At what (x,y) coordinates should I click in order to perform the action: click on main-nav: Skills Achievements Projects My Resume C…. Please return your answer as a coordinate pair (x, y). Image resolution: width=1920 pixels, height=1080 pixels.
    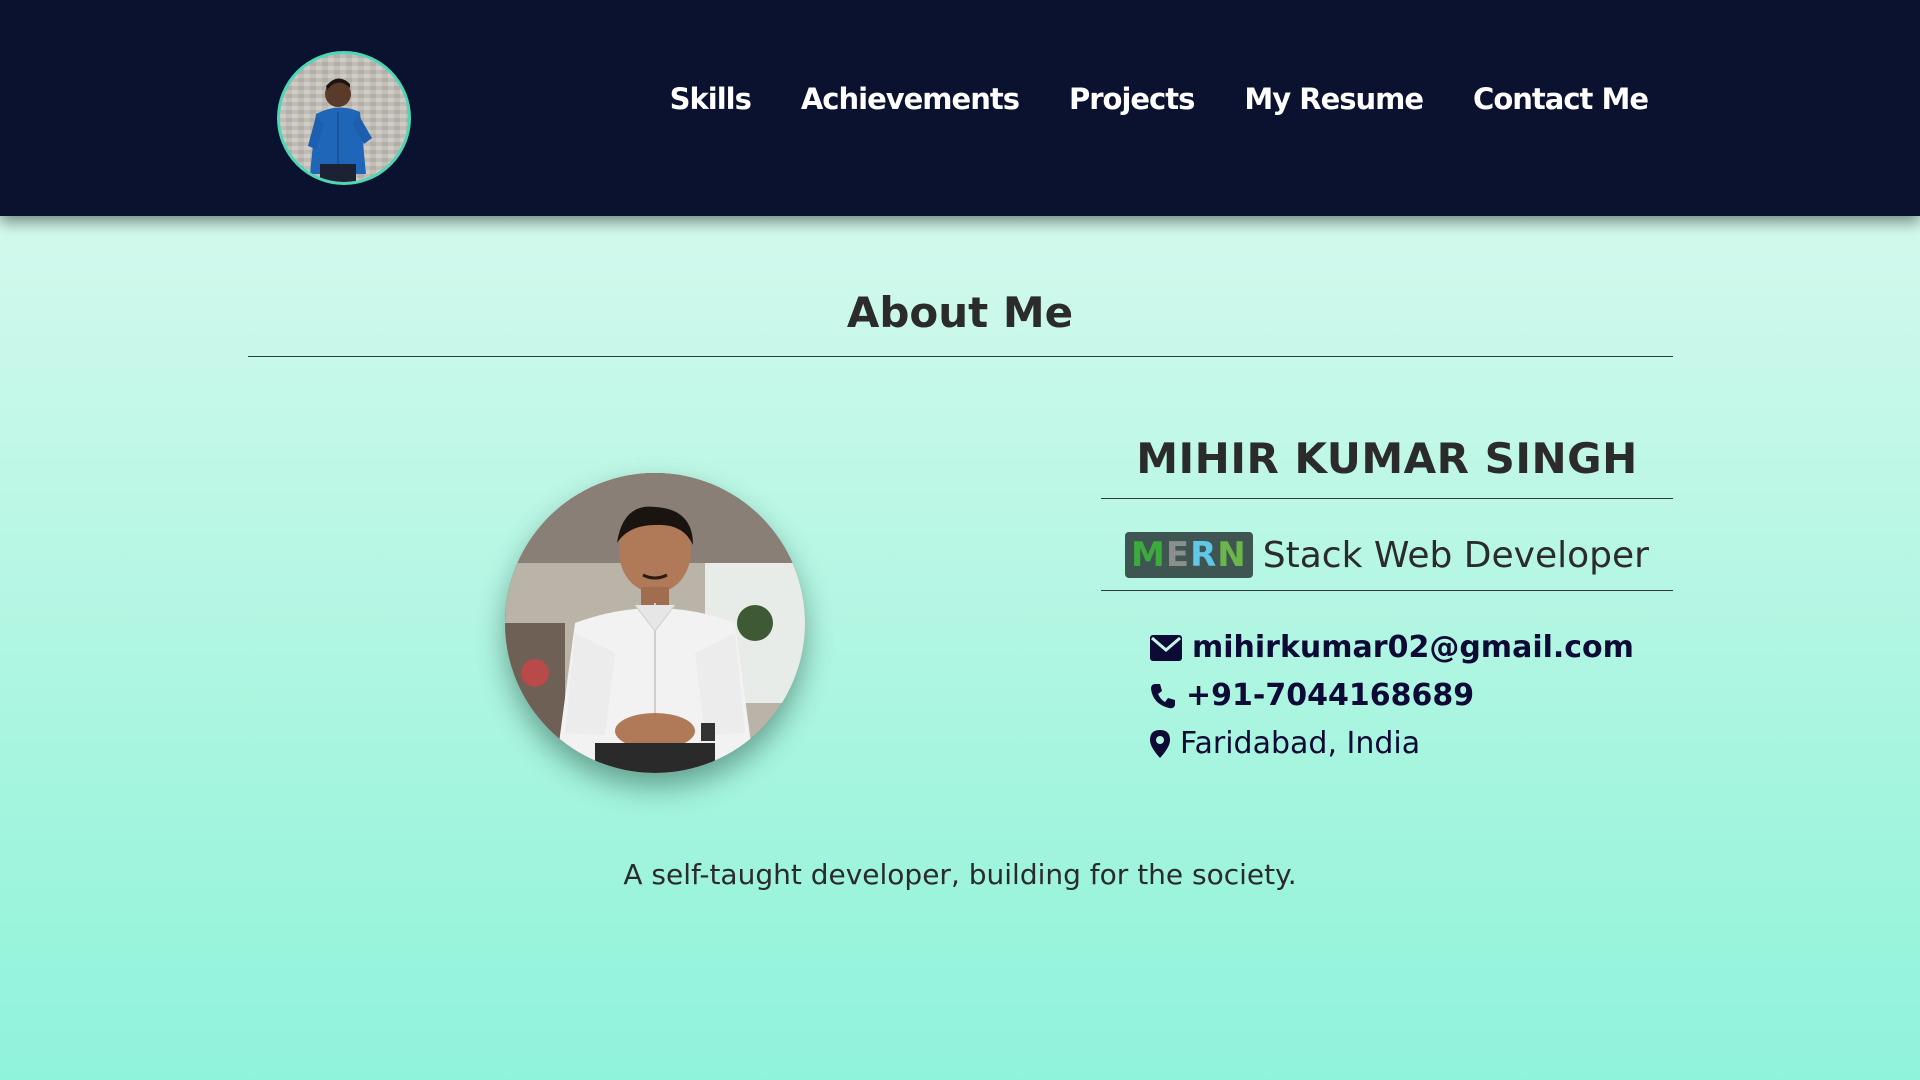
    Looking at the image, I should click on (1159, 99).